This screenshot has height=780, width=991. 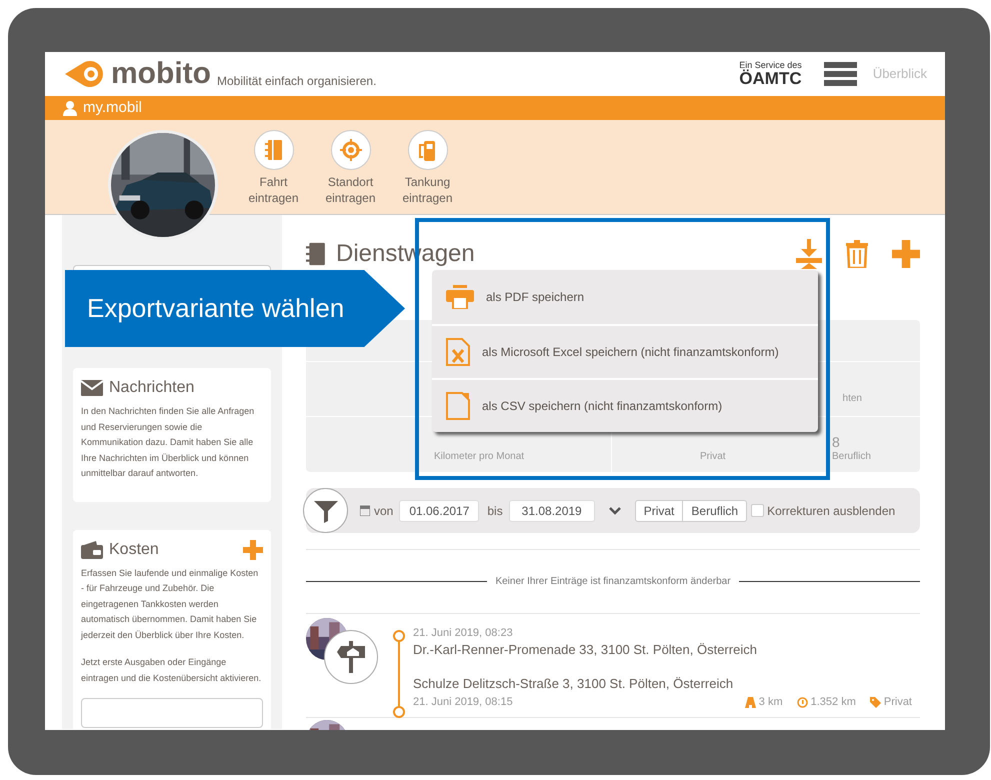 What do you see at coordinates (713, 457) in the screenshot?
I see `stat-label: Privat` at bounding box center [713, 457].